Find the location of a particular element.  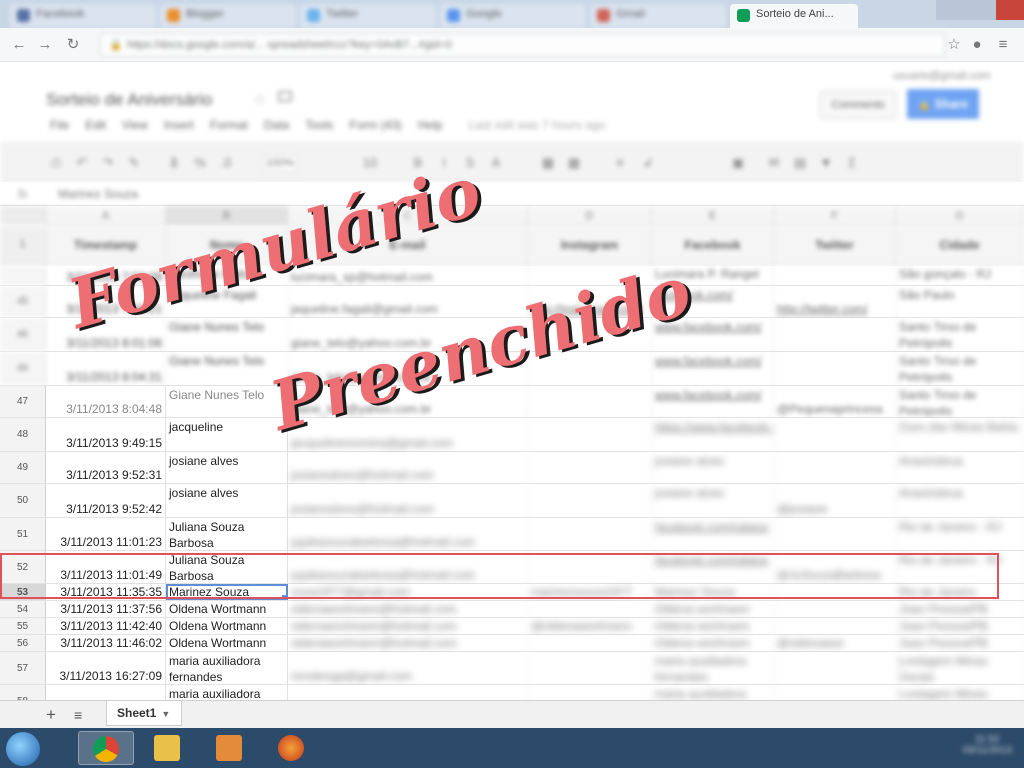

cell-fb: Marinez Souza is located at coordinates (713, 592).